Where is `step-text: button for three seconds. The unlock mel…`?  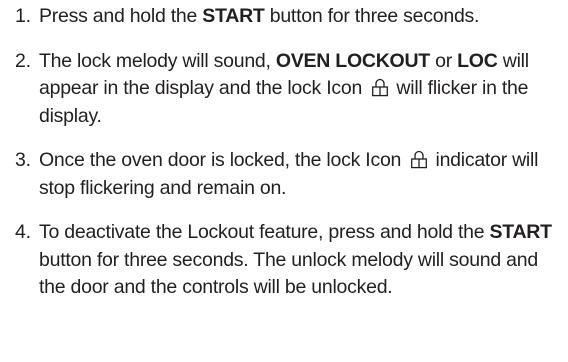
step-text: button for three seconds. The unlock mel… is located at coordinates (288, 273).